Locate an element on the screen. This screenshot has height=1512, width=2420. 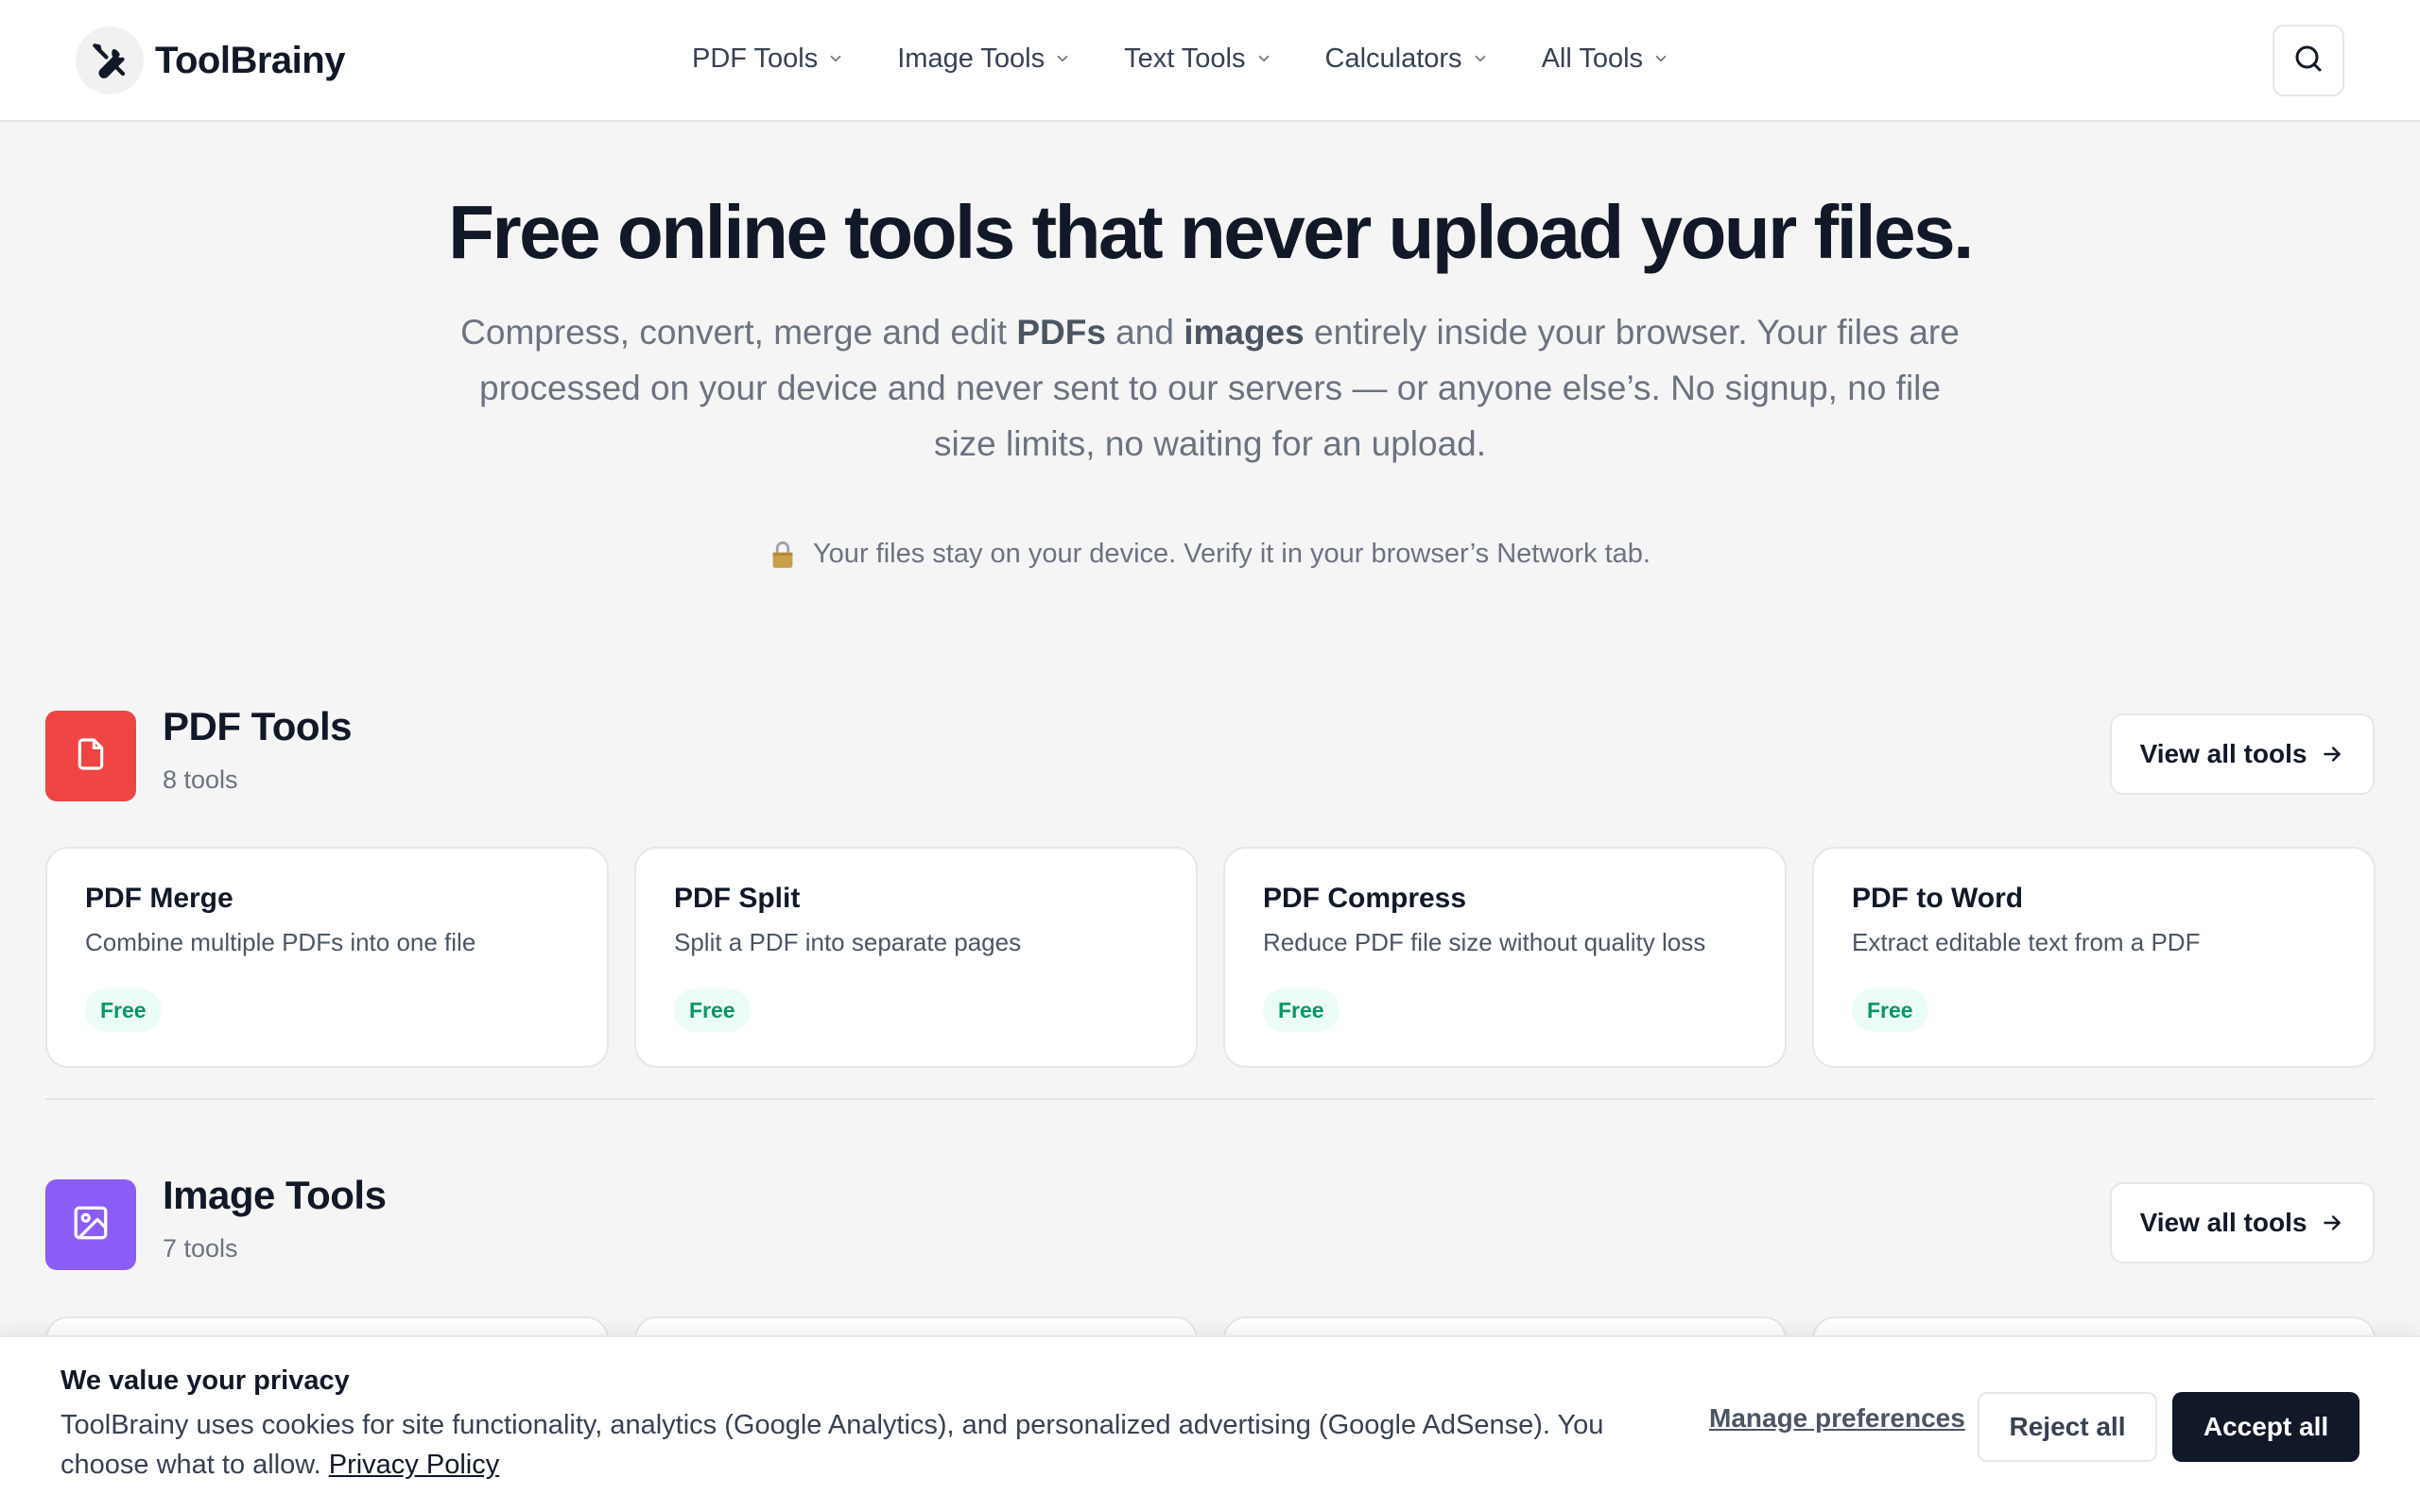
lock-icon is located at coordinates (782, 555).